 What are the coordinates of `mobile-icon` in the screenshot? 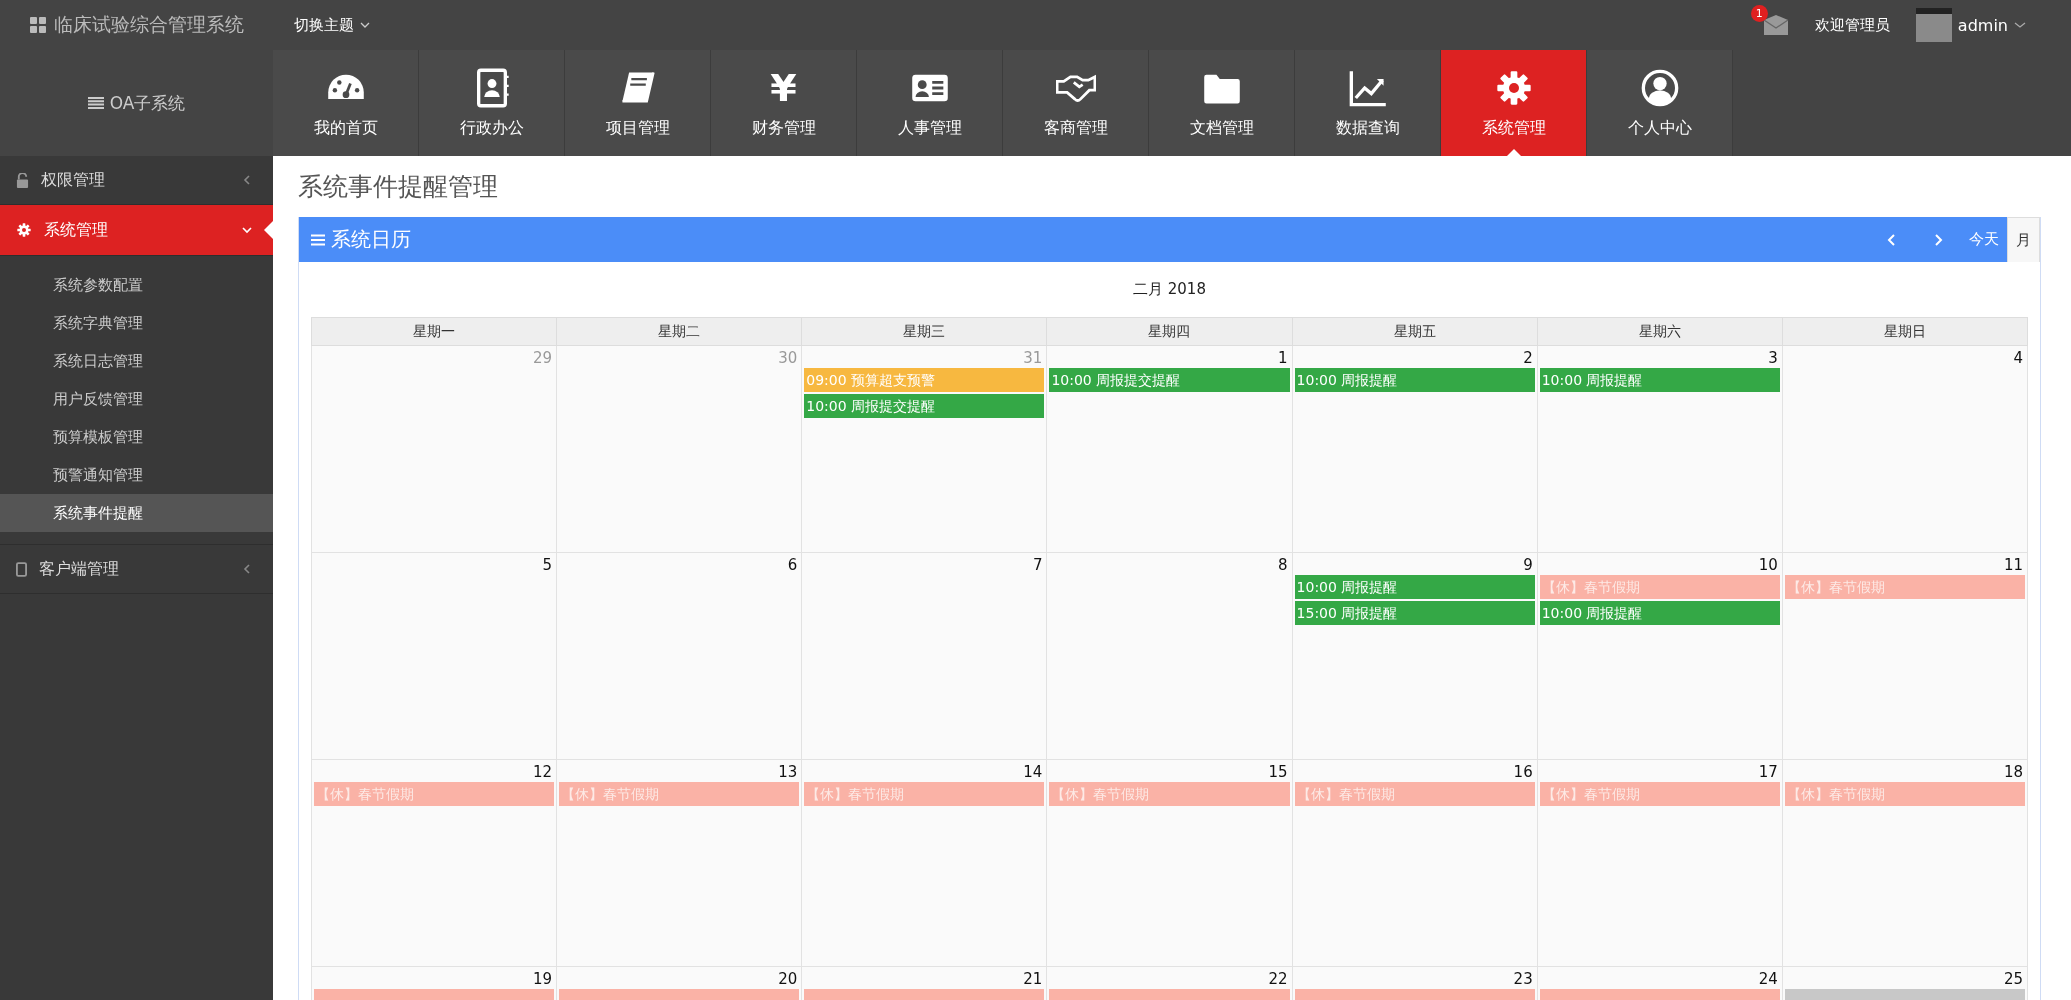 It's located at (21, 569).